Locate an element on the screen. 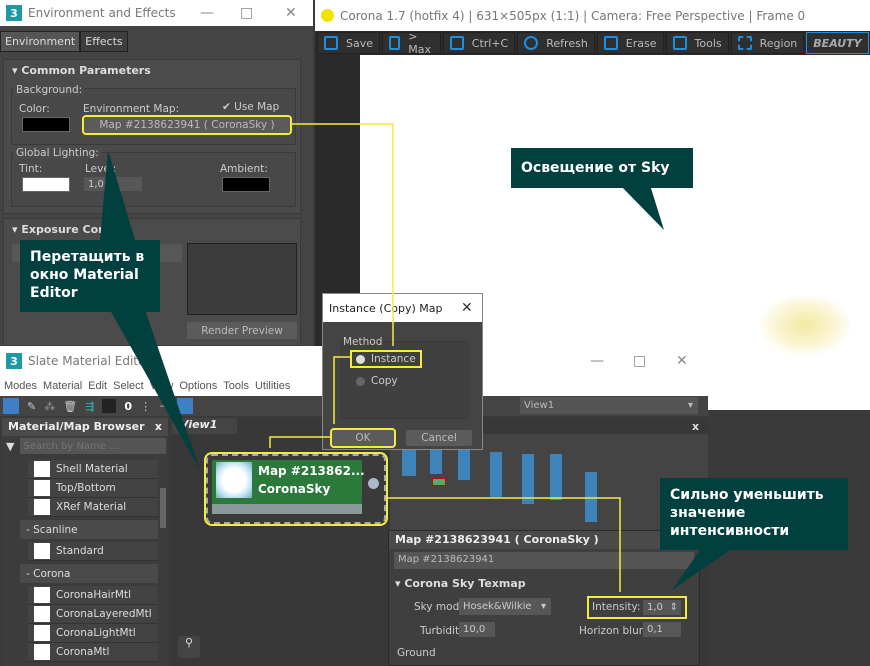 The image size is (870, 666). callout-sky-tail is located at coordinates (642, 207).